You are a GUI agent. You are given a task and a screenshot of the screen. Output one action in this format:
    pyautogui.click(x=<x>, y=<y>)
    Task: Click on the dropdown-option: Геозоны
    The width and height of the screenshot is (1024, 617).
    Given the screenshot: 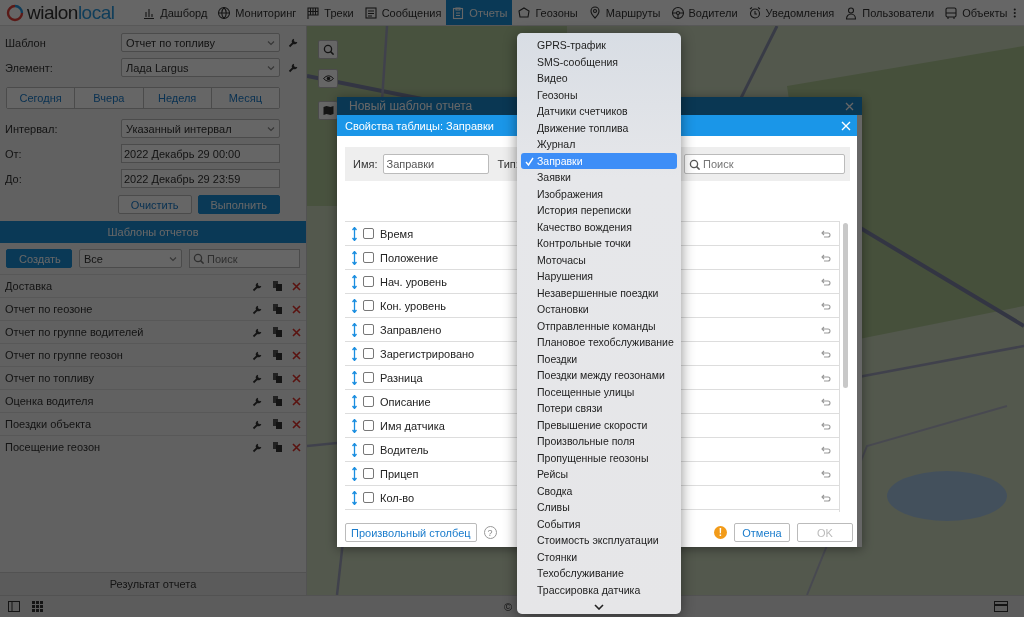 What is the action you would take?
    pyautogui.click(x=599, y=94)
    